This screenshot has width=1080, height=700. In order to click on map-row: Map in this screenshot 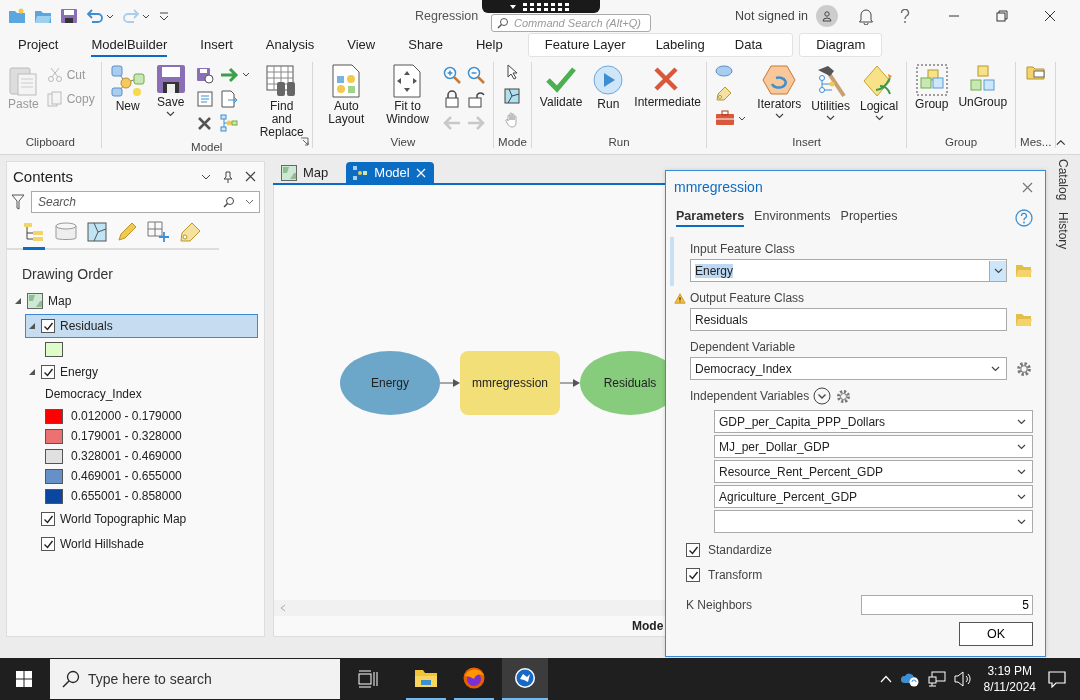, I will do `click(134, 301)`.